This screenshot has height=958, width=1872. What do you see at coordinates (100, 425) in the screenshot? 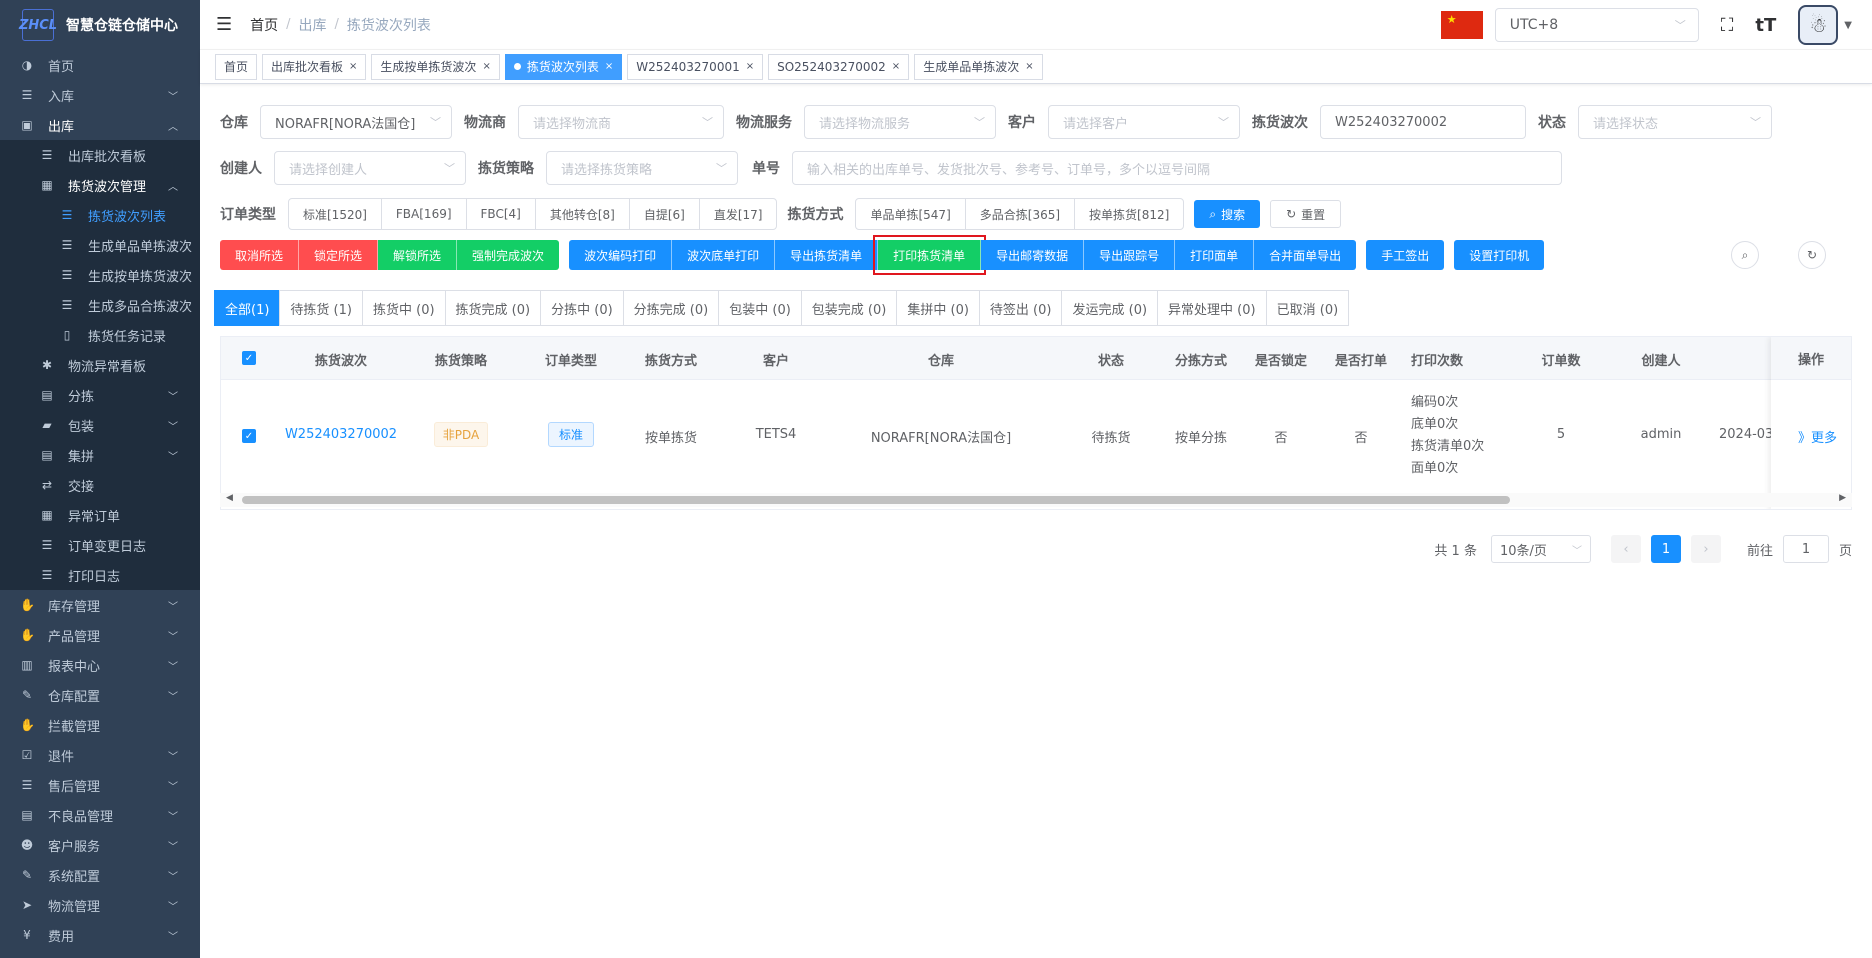
I see `sidebar-item-12: ▰ 包装 ﹀` at bounding box center [100, 425].